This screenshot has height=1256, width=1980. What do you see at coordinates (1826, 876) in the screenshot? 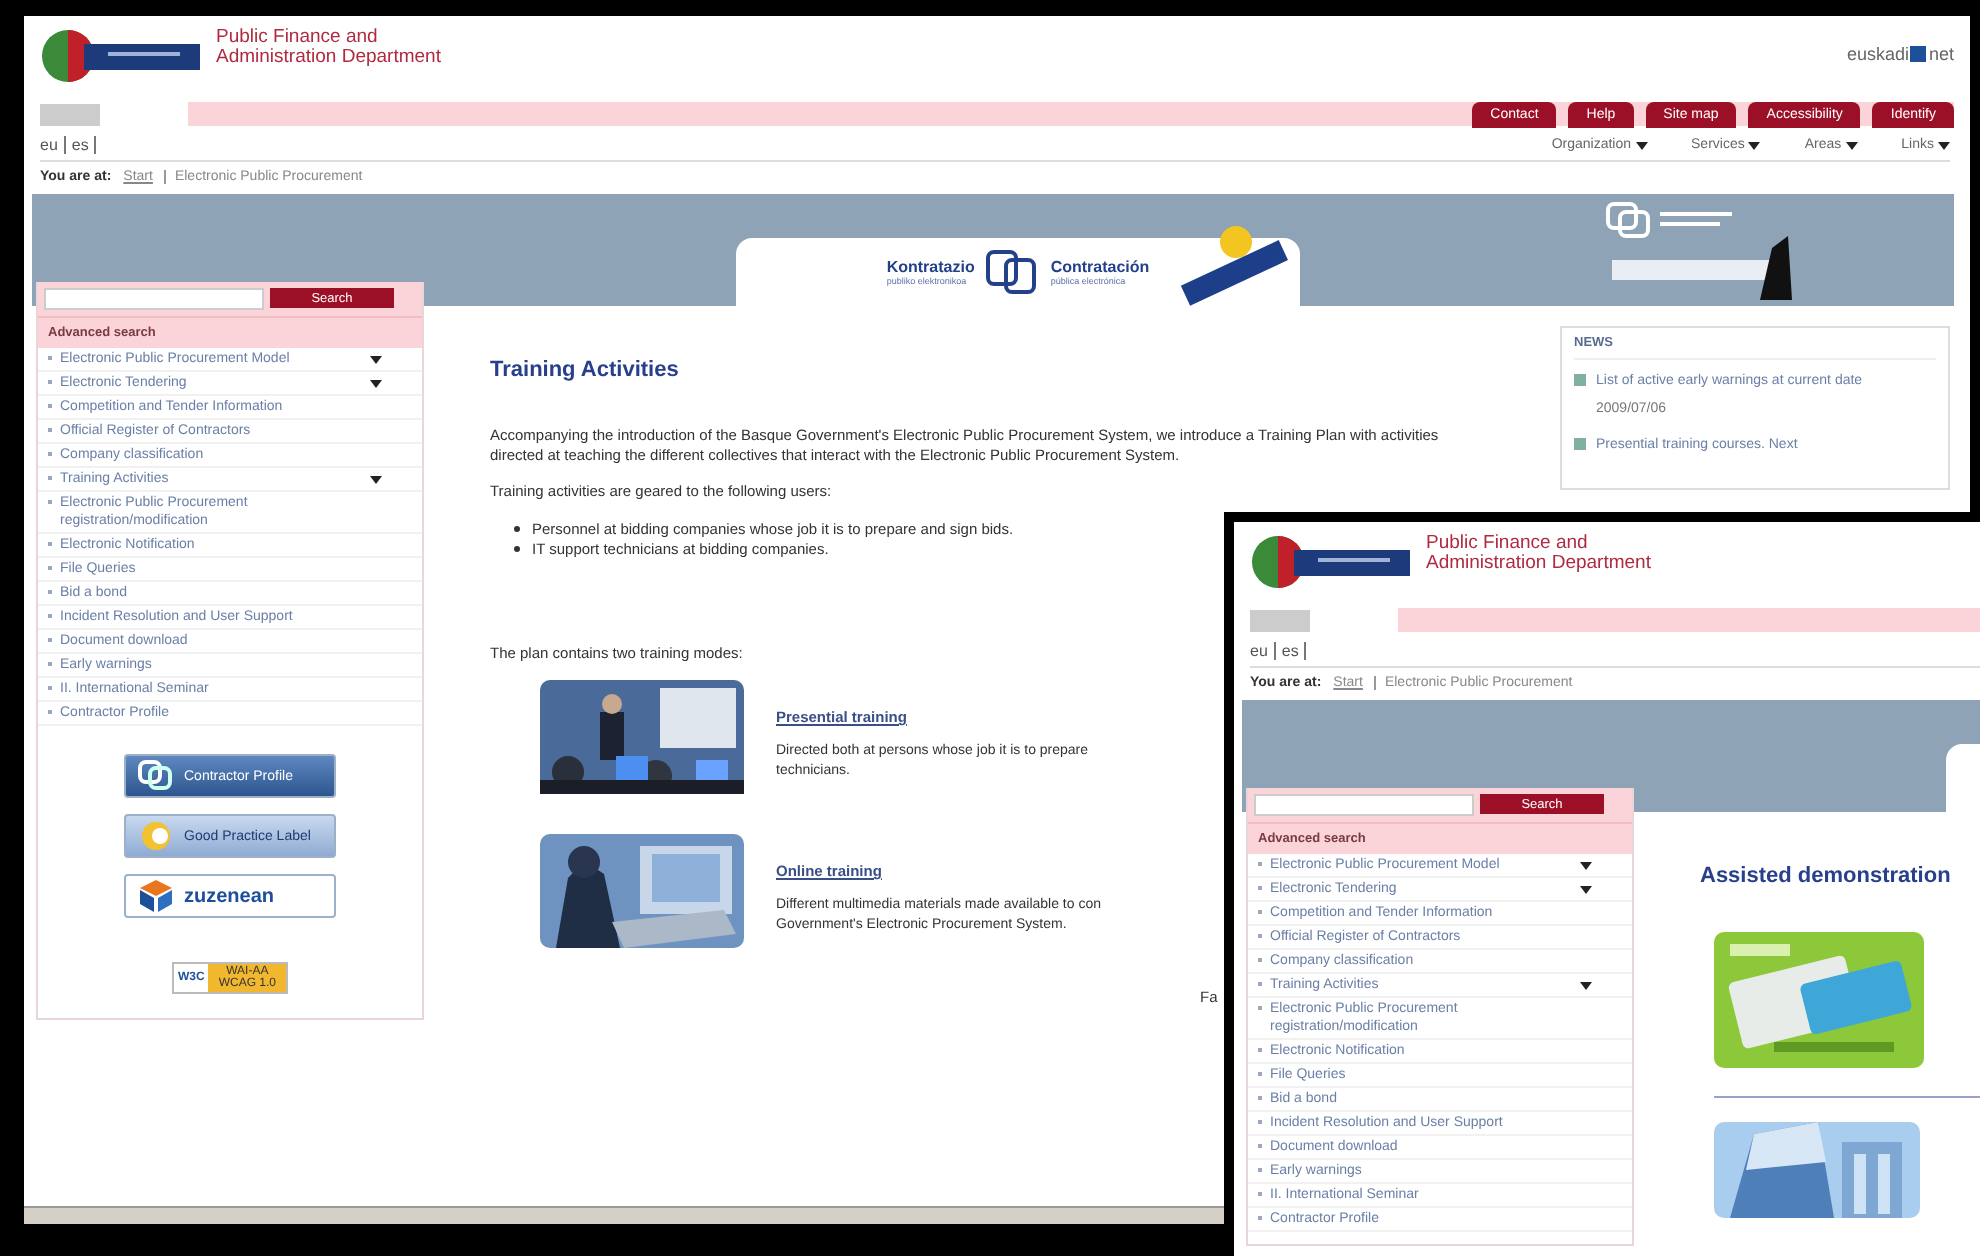
I see `page-title: Assisted demonstration` at bounding box center [1826, 876].